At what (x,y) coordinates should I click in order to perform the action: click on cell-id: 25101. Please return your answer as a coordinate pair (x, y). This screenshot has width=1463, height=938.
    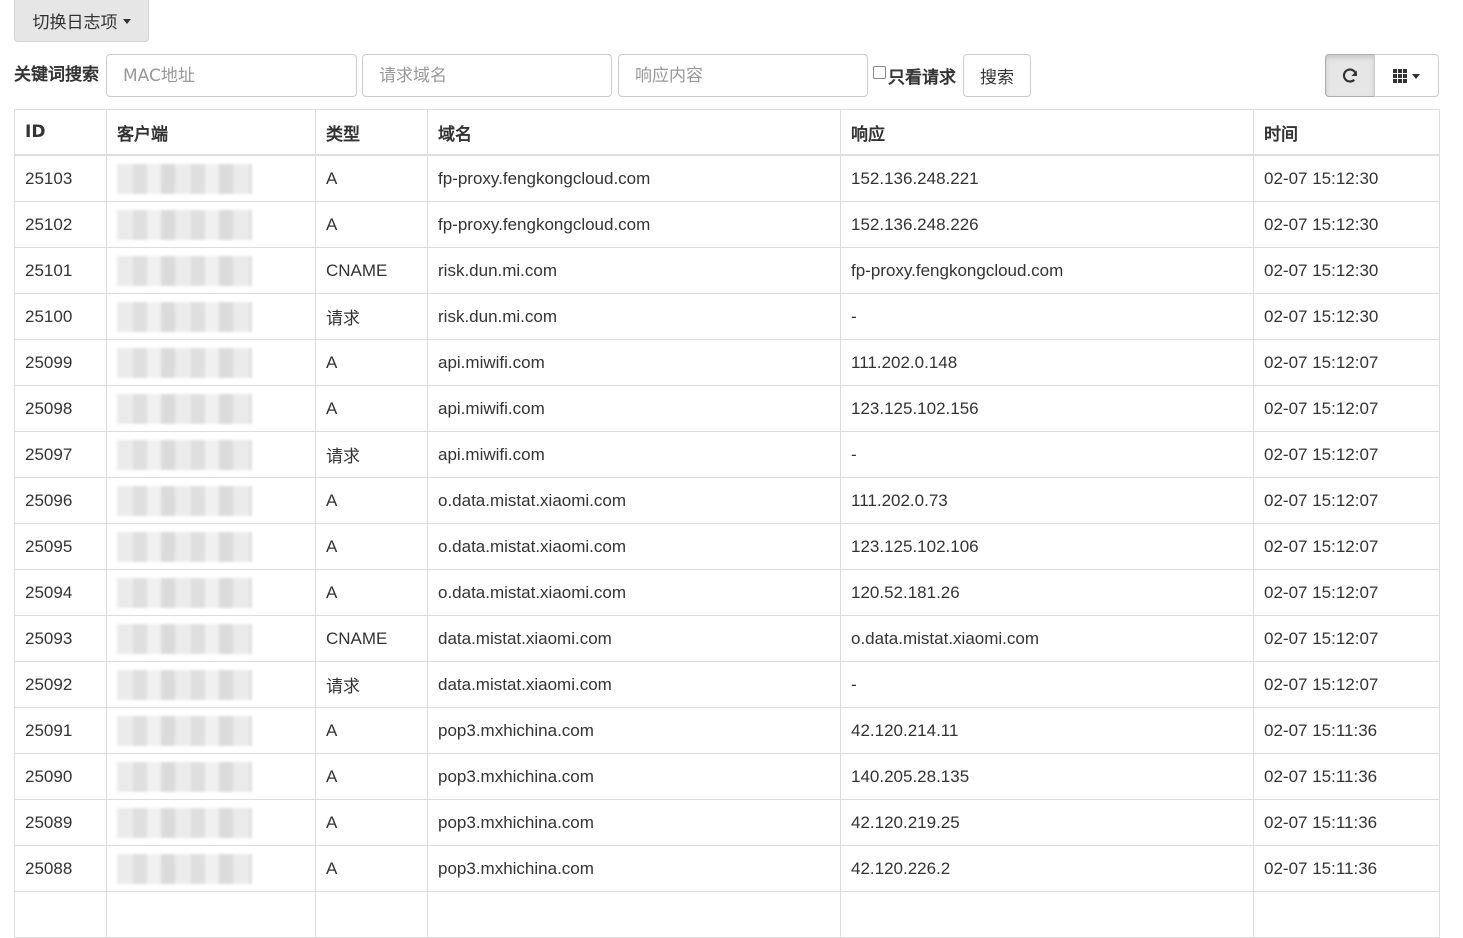
    Looking at the image, I should click on (60, 270).